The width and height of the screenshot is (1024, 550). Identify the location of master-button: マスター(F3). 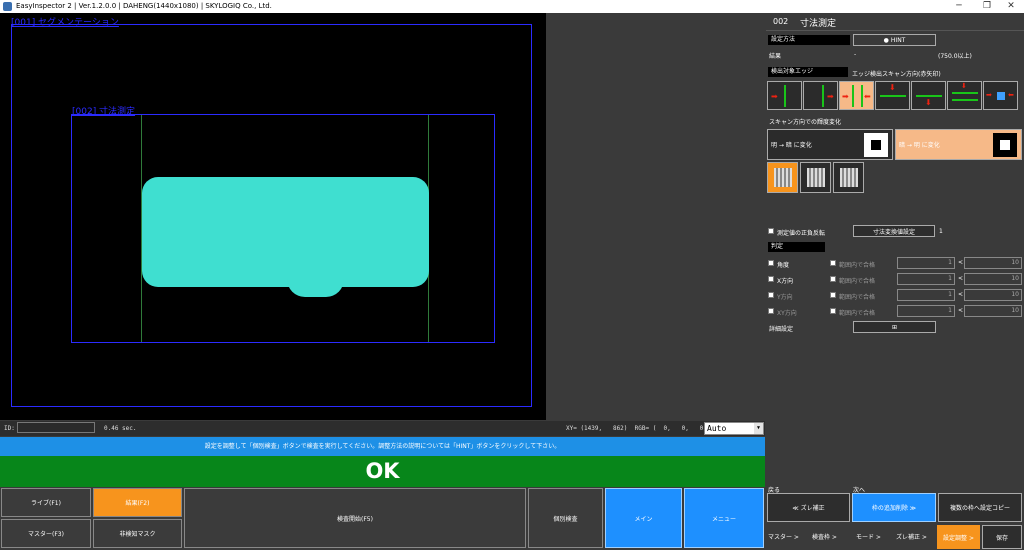
(46, 533).